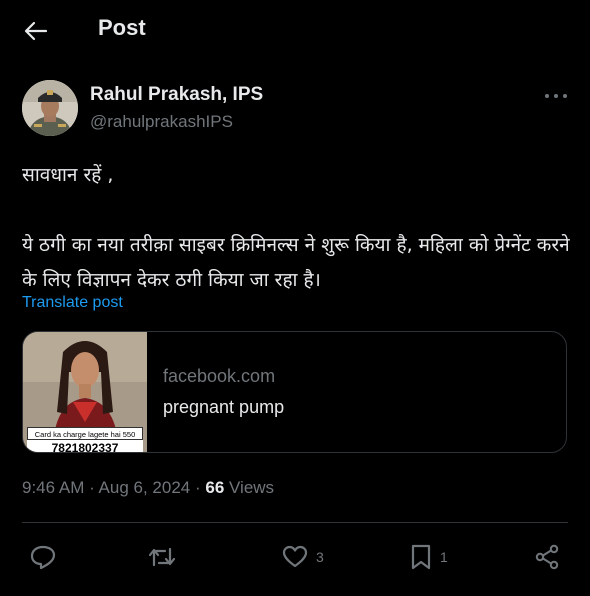 The width and height of the screenshot is (590, 596). What do you see at coordinates (72, 303) in the screenshot?
I see `translate-post-link: Translate post` at bounding box center [72, 303].